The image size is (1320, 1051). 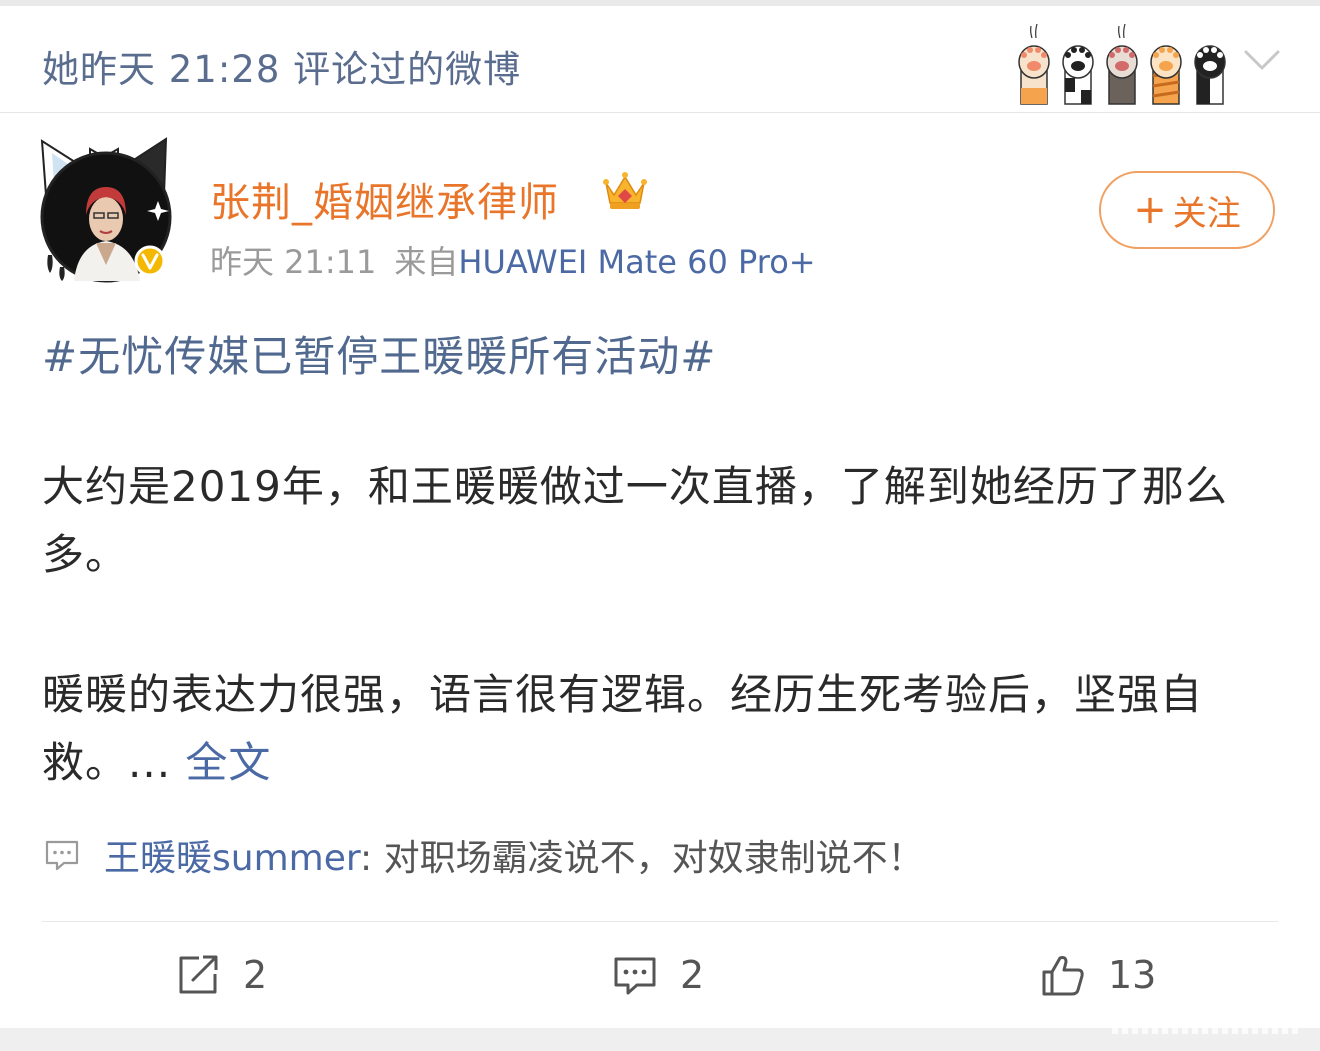 What do you see at coordinates (426, 262) in the screenshot?
I see `post-source-prefix: 来自` at bounding box center [426, 262].